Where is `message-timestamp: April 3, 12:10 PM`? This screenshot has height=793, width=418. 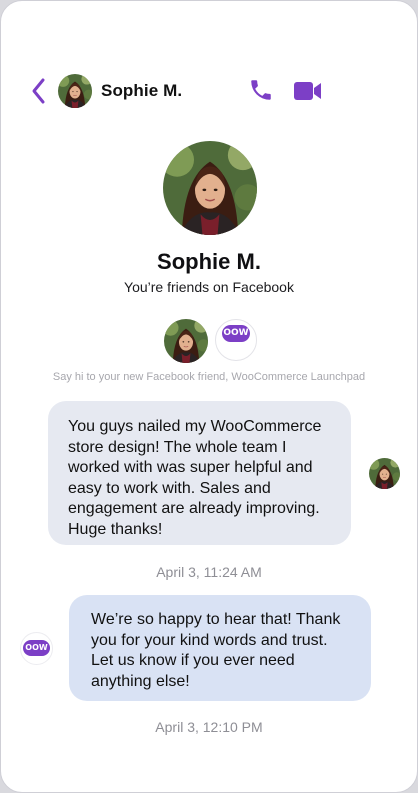 message-timestamp: April 3, 12:10 PM is located at coordinates (209, 727).